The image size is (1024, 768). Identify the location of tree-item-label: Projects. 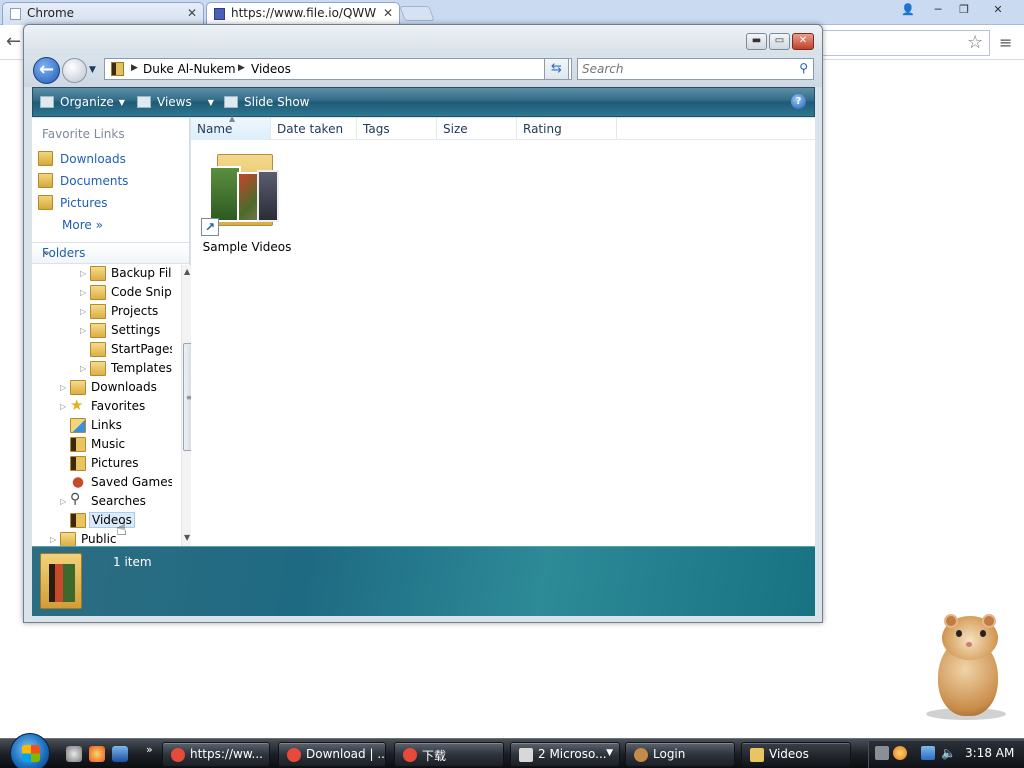
(135, 311).